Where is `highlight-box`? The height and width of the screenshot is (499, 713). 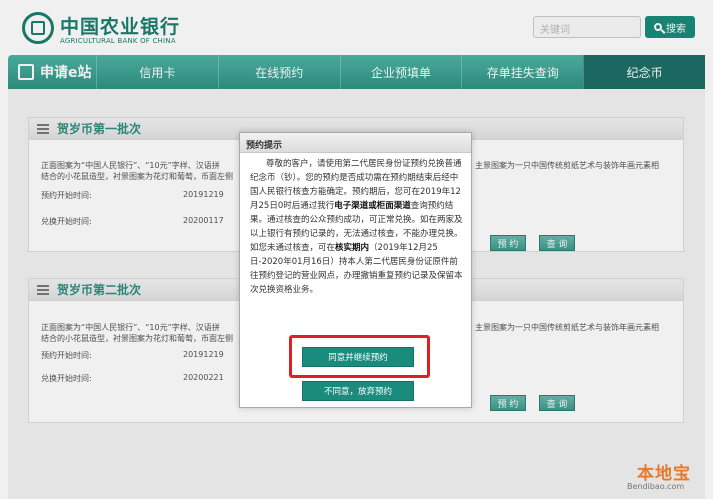
highlight-box is located at coordinates (359, 356).